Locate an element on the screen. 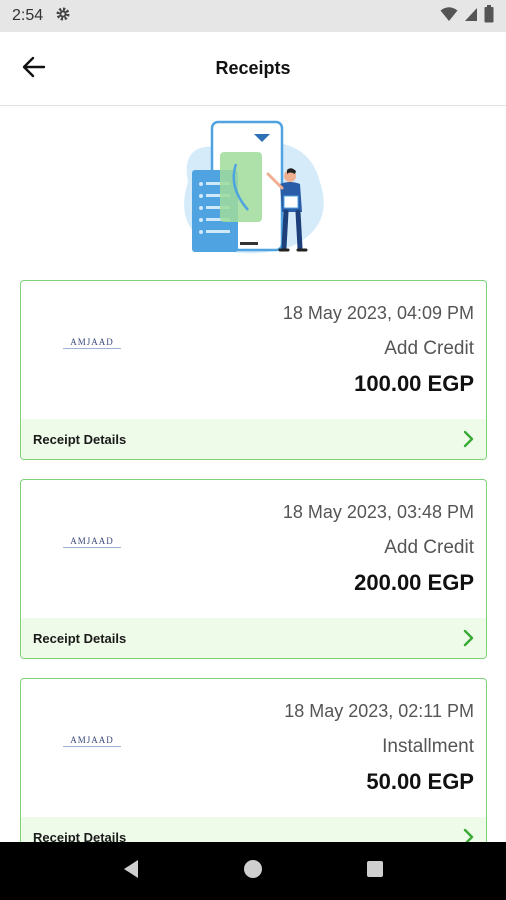 Image resolution: width=506 pixels, height=900 pixels. nav-home-button is located at coordinates (253, 871).